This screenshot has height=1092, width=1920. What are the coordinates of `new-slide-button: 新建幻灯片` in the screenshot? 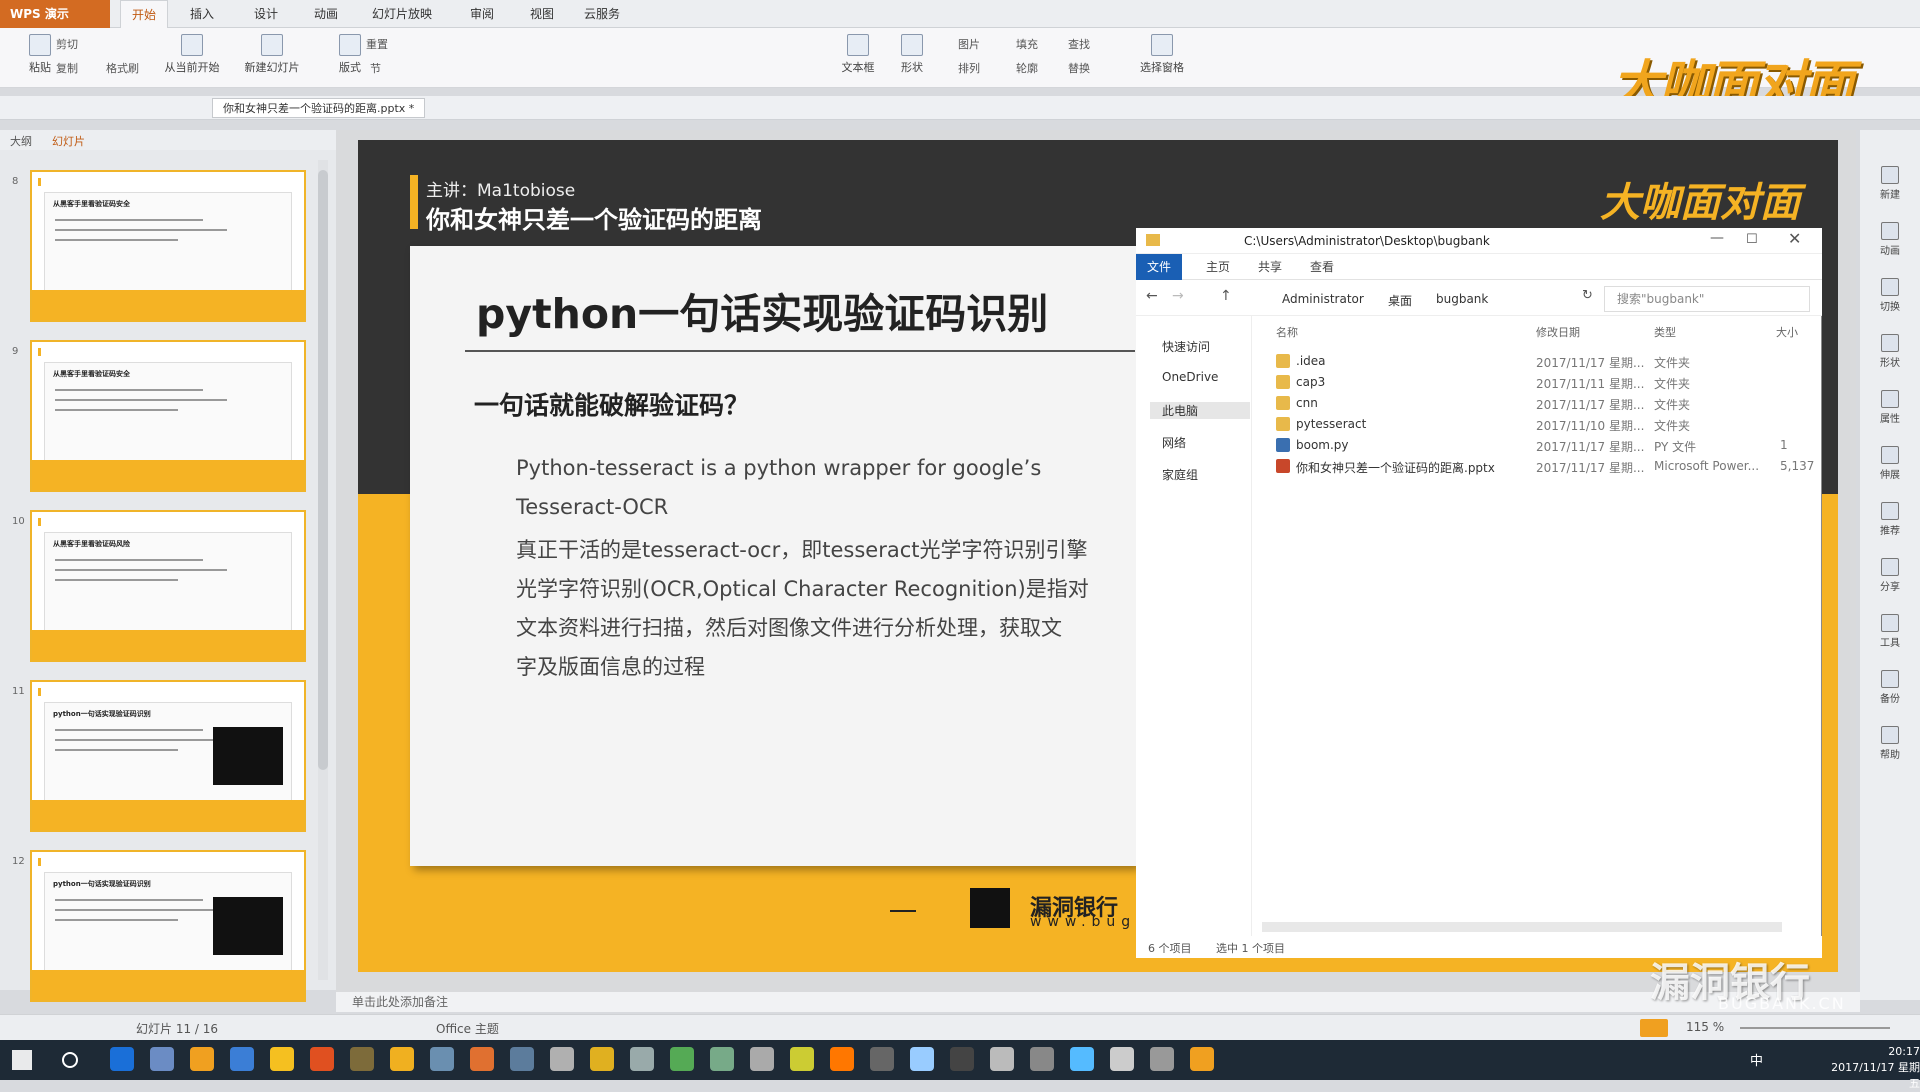 It's located at (272, 58).